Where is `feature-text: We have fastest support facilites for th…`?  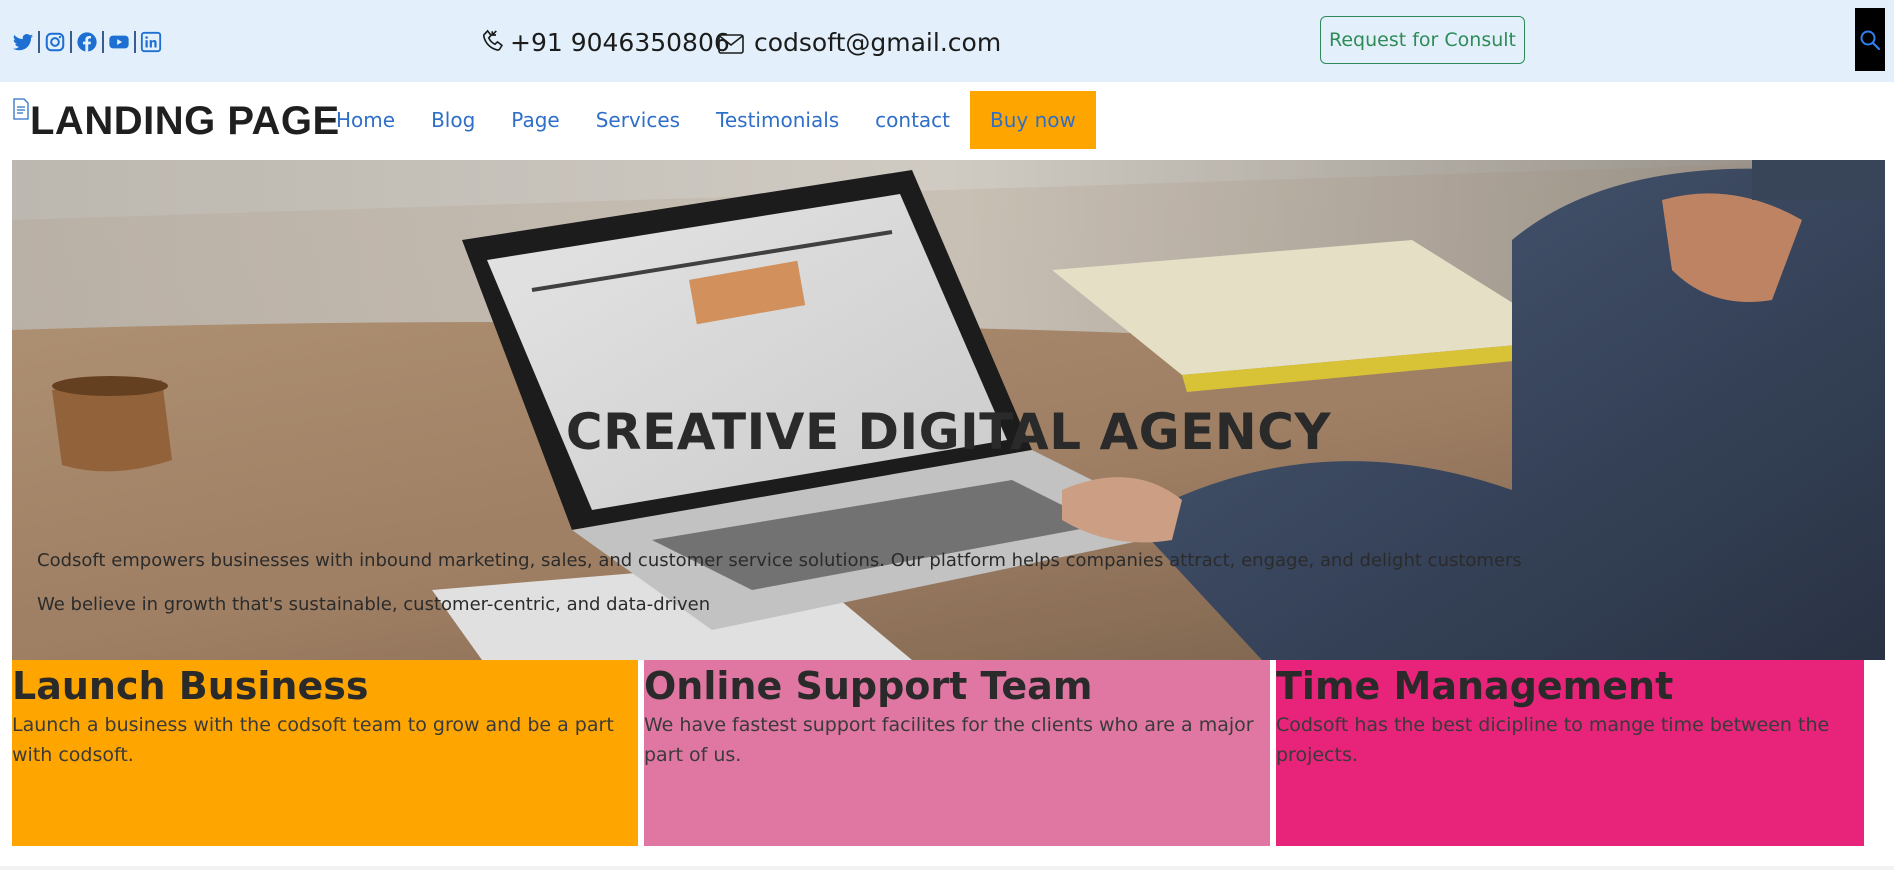
feature-text: We have fastest support facilites for th… is located at coordinates (949, 740).